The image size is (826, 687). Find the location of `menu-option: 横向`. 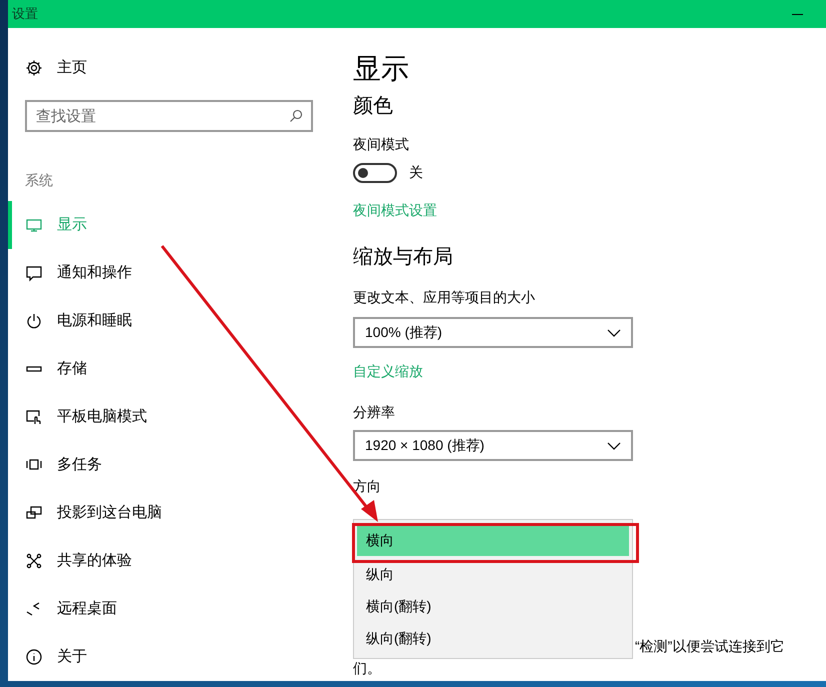

menu-option: 横向 is located at coordinates (493, 540).